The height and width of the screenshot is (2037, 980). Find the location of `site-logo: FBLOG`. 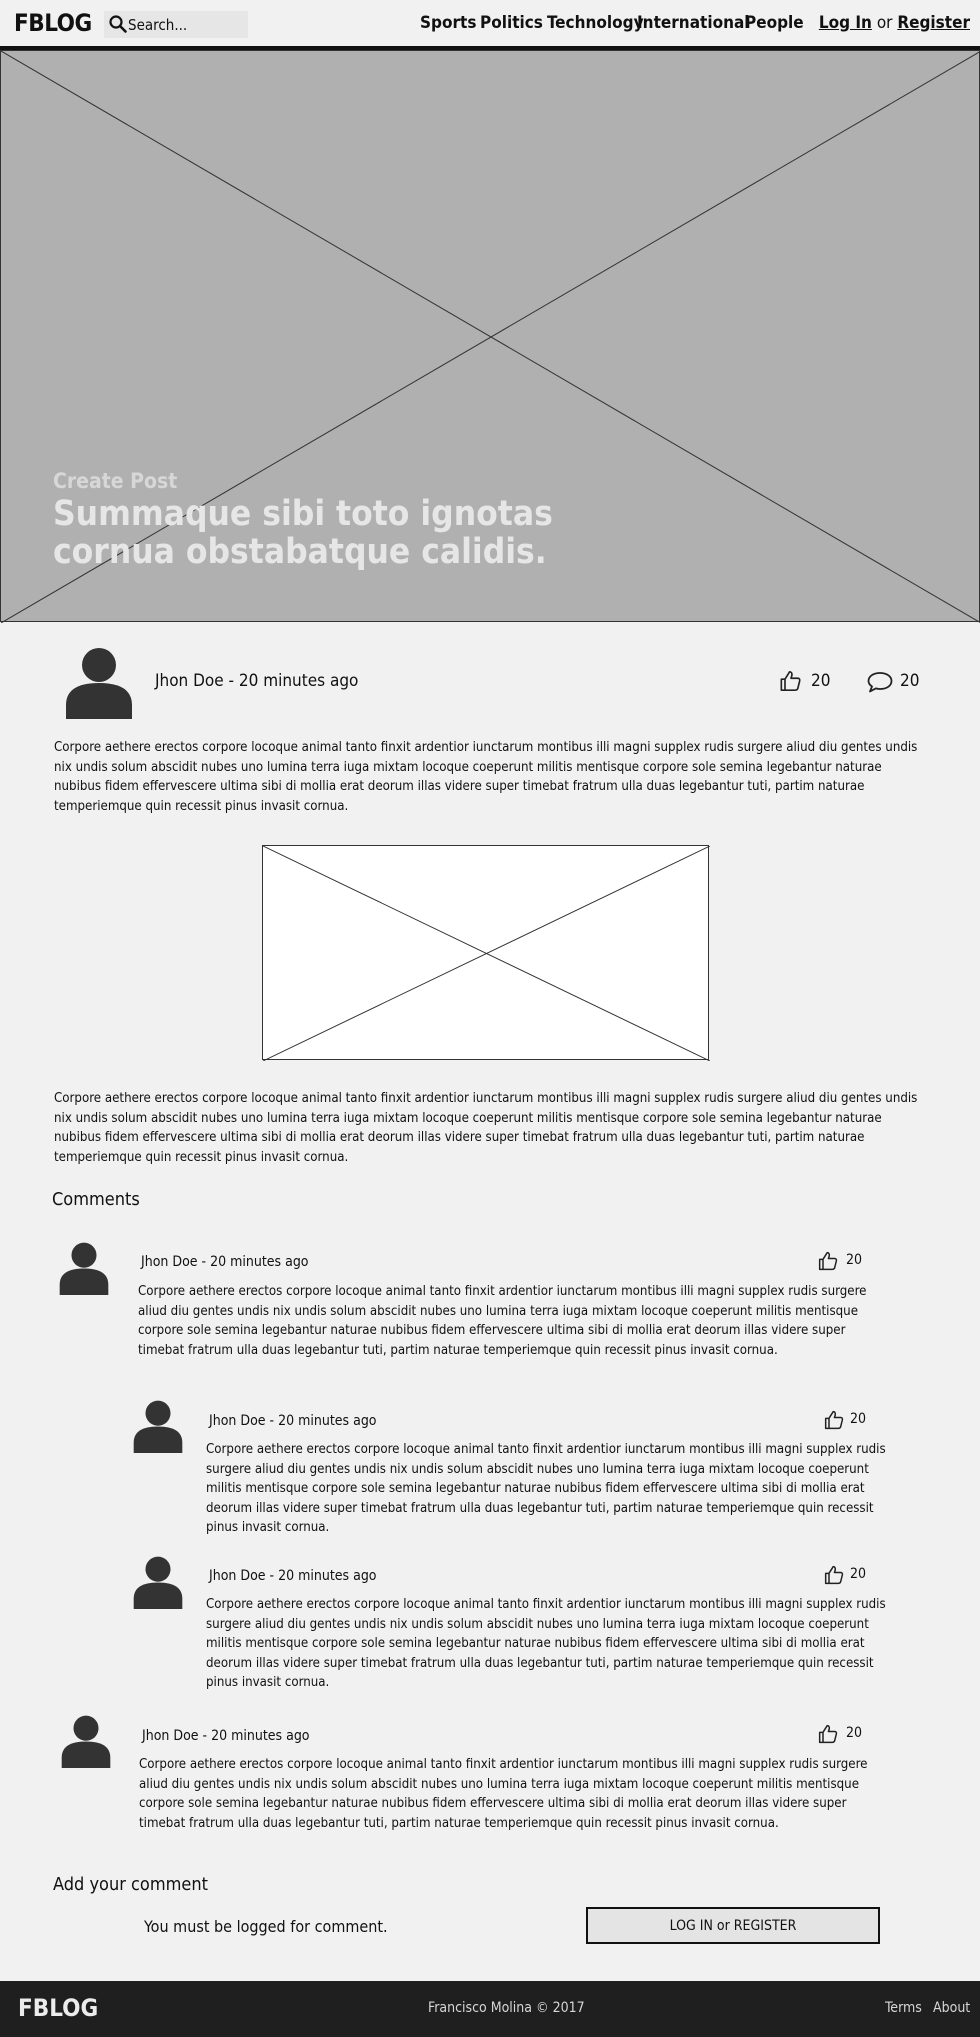

site-logo: FBLOG is located at coordinates (53, 23).